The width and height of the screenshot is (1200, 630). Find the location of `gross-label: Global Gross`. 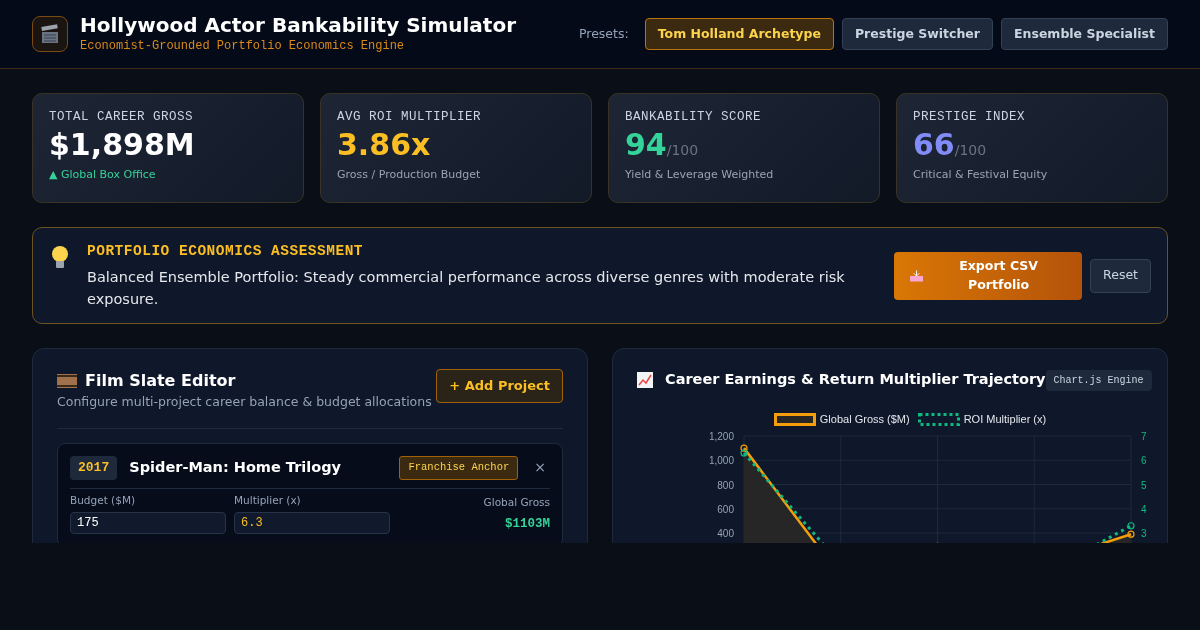

gross-label: Global Gross is located at coordinates (516, 502).